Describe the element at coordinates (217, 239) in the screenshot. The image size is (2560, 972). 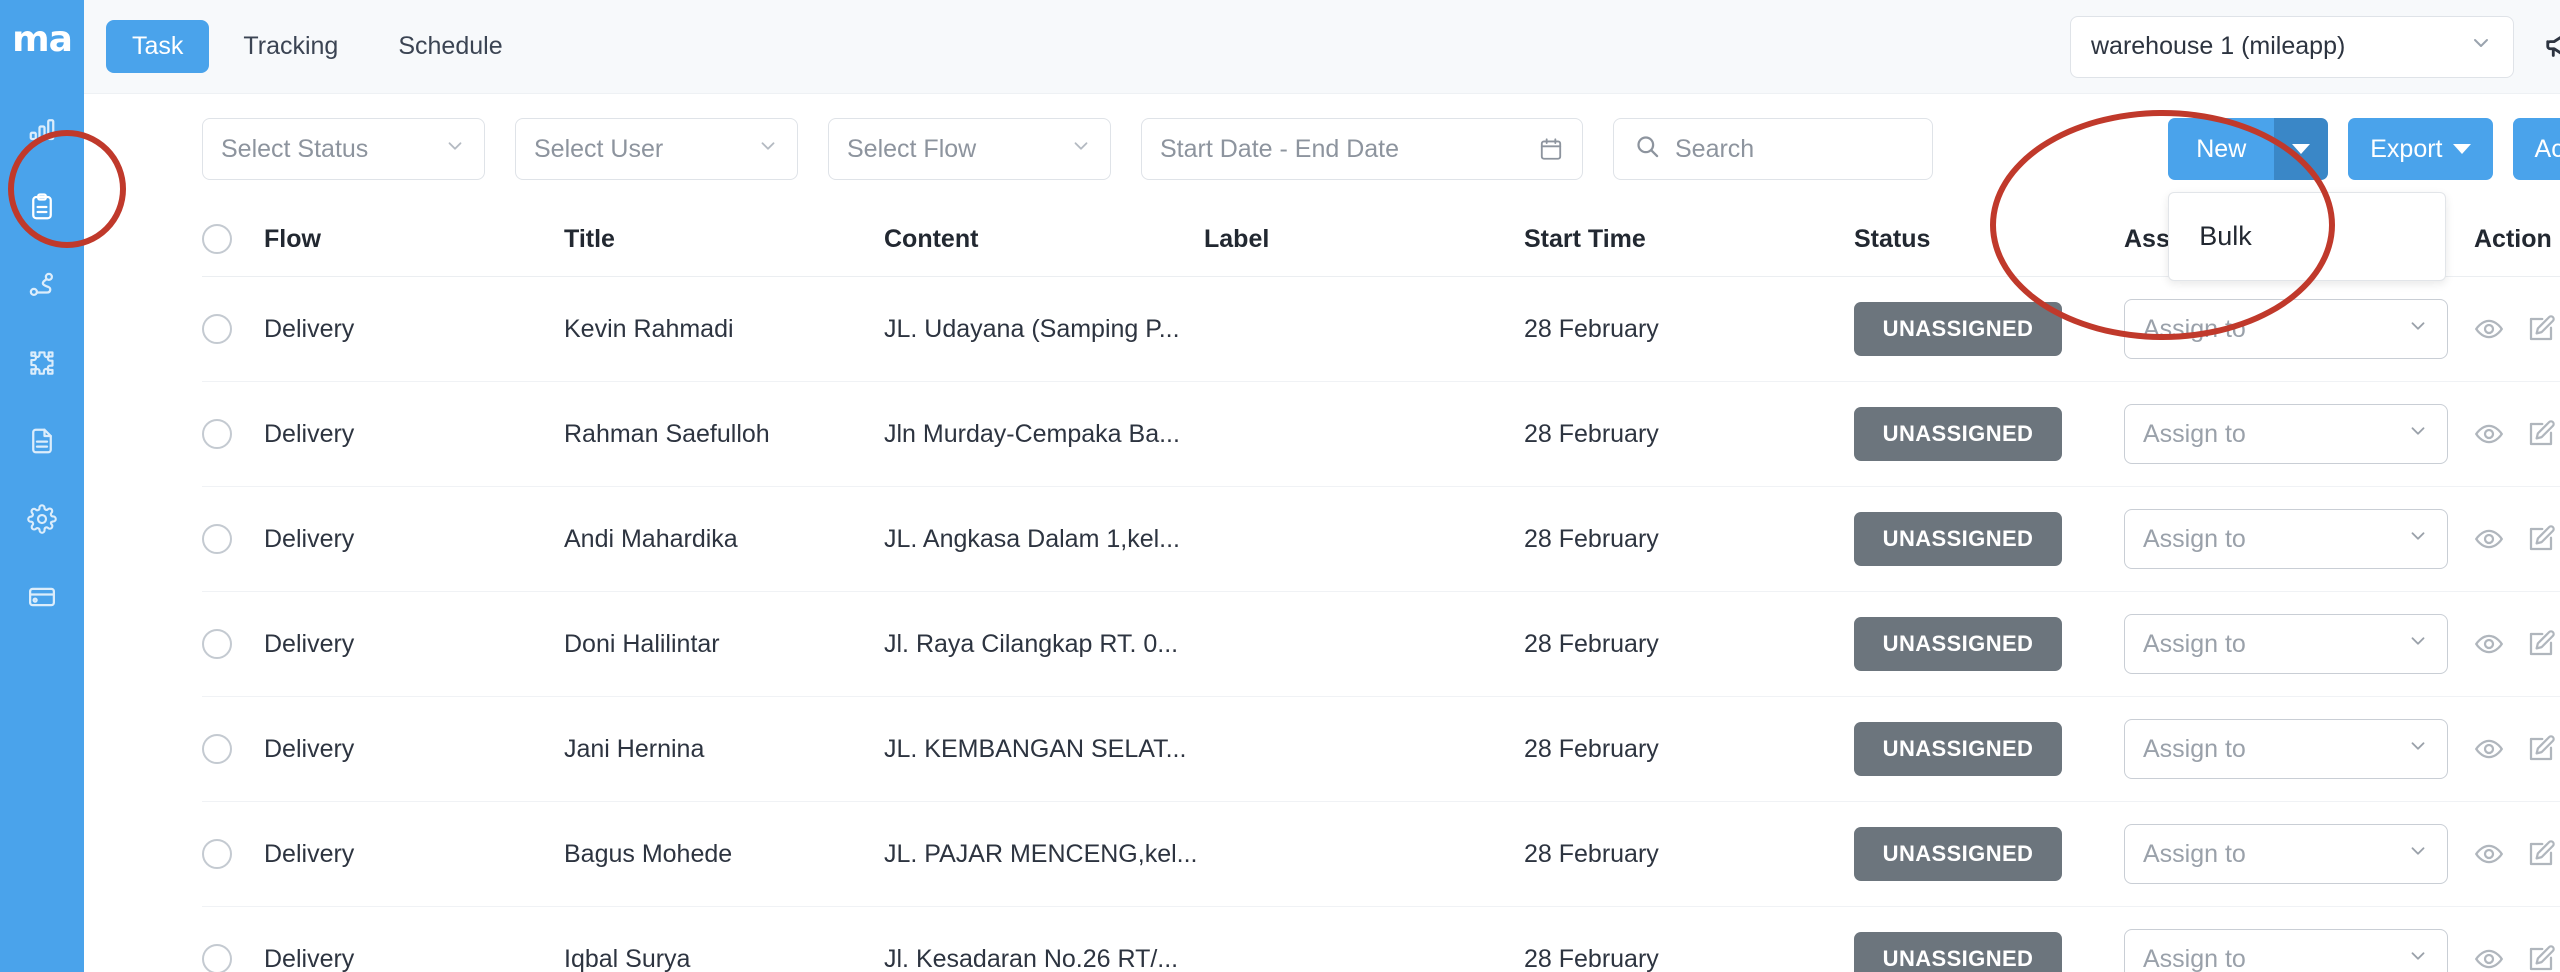
I see `select-all-checkbox` at that location.